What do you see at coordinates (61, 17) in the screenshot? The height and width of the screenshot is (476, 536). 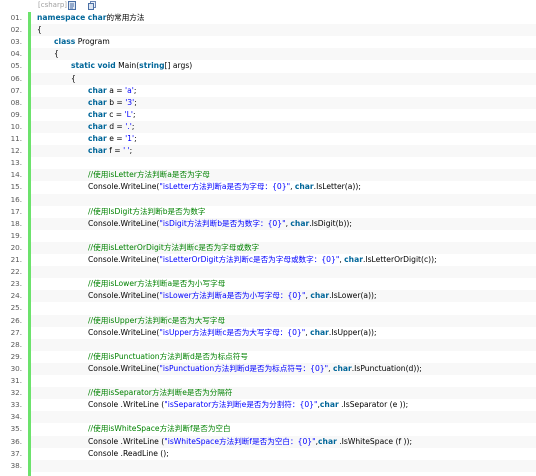 I see `keyword-token: namespace` at bounding box center [61, 17].